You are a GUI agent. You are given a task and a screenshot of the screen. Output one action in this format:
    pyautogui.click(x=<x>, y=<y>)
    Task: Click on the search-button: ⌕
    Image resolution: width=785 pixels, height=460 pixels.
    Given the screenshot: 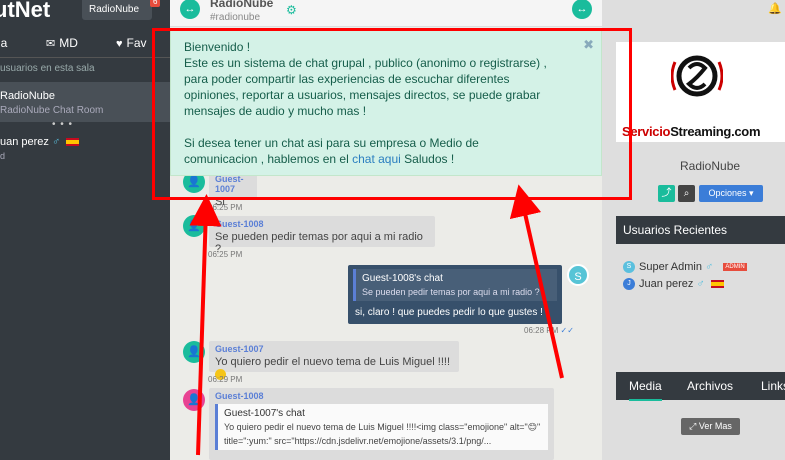 What is the action you would take?
    pyautogui.click(x=686, y=193)
    